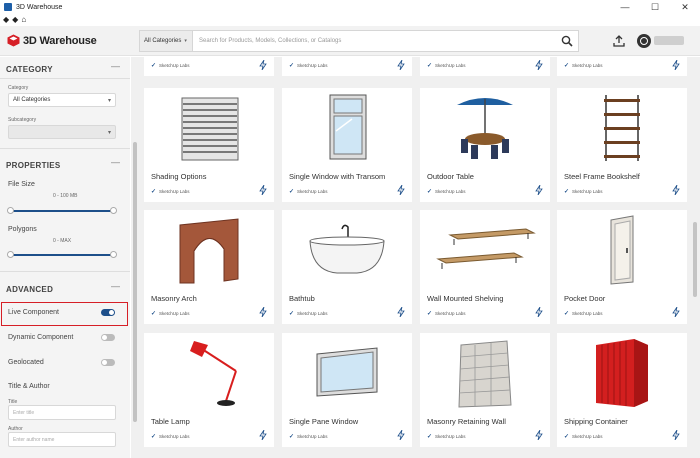 The image size is (700, 458). I want to click on model-card: Masonry Retaining Wall ✓ SketchUp Labs, so click(485, 390).